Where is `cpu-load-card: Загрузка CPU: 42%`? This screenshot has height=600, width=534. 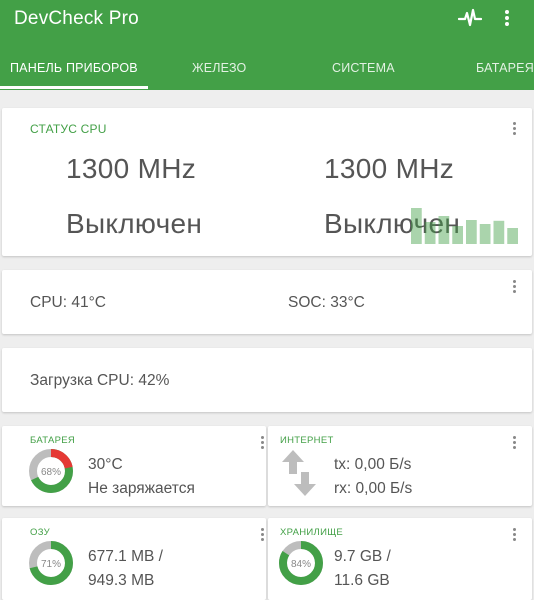 cpu-load-card: Загрузка CPU: 42% is located at coordinates (267, 380).